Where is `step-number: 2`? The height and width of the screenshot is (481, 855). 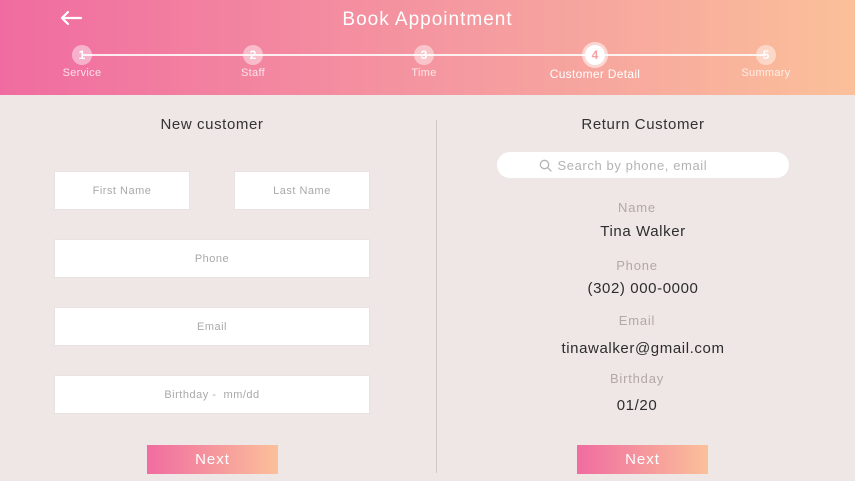
step-number: 2 is located at coordinates (253, 55).